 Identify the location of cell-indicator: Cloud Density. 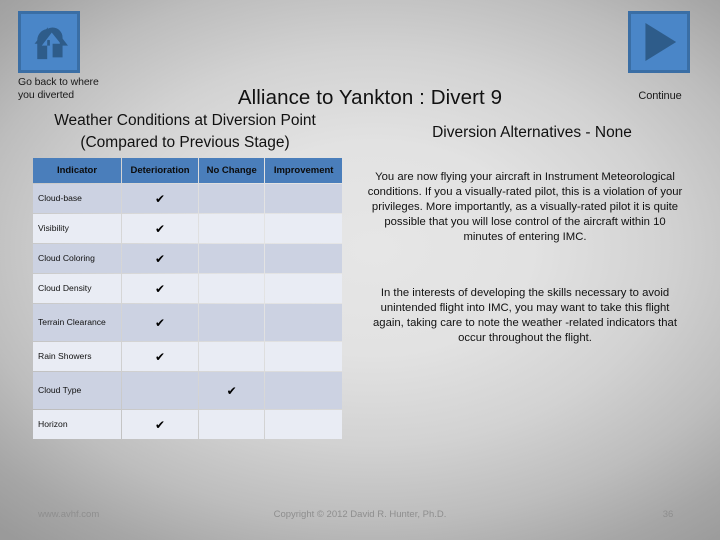
(77, 288).